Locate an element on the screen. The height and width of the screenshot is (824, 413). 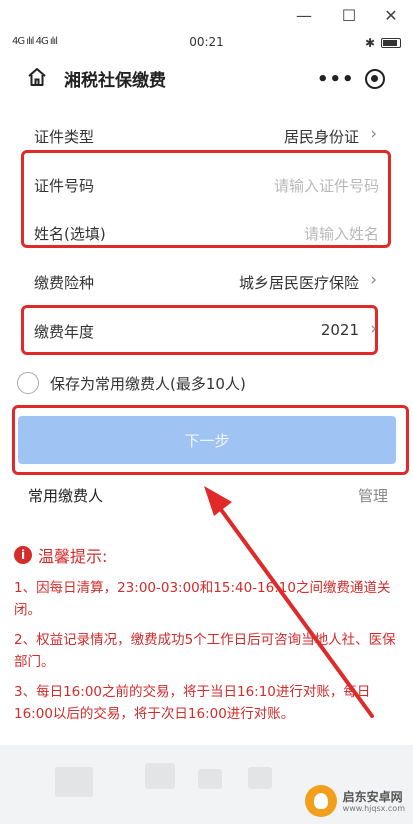
annotation-arrow is located at coordinates (289, 602).